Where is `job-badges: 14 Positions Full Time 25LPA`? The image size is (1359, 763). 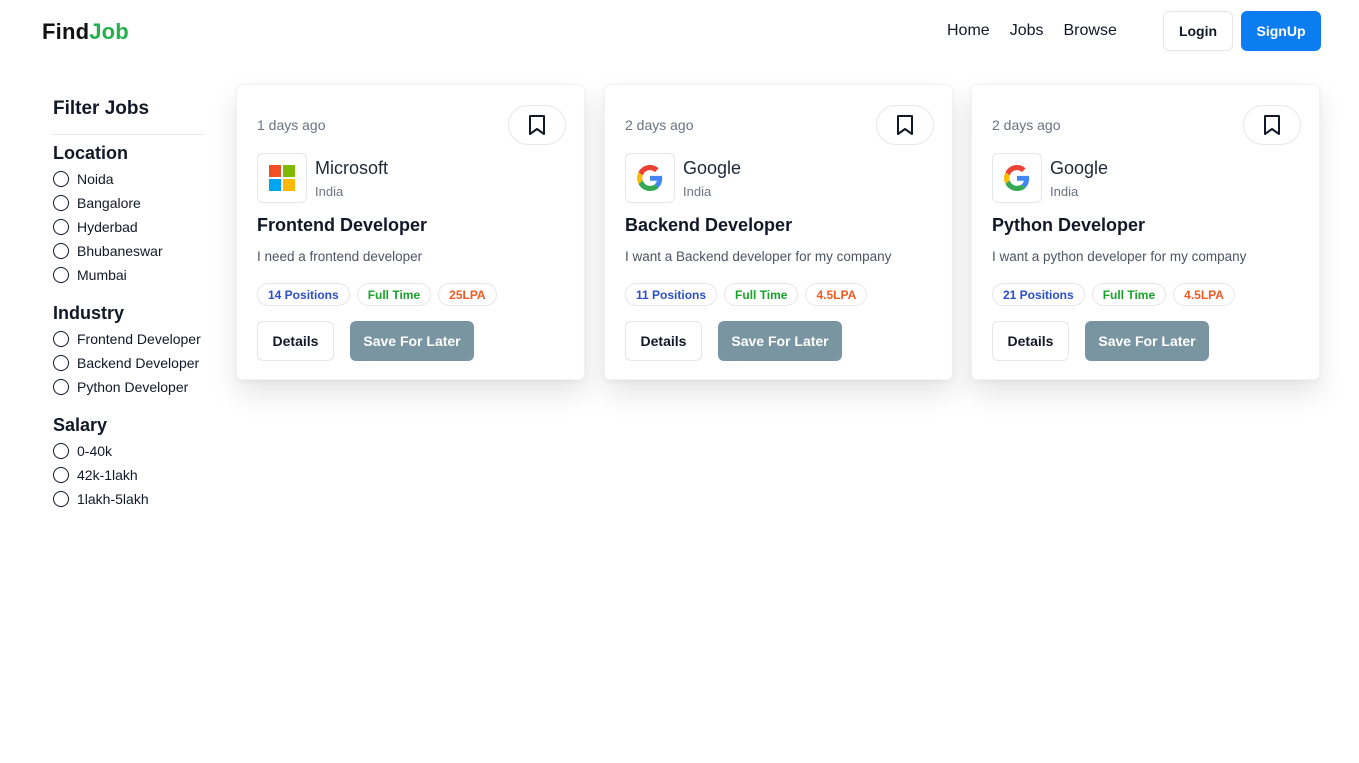
job-badges: 14 Positions Full Time 25LPA is located at coordinates (377, 294).